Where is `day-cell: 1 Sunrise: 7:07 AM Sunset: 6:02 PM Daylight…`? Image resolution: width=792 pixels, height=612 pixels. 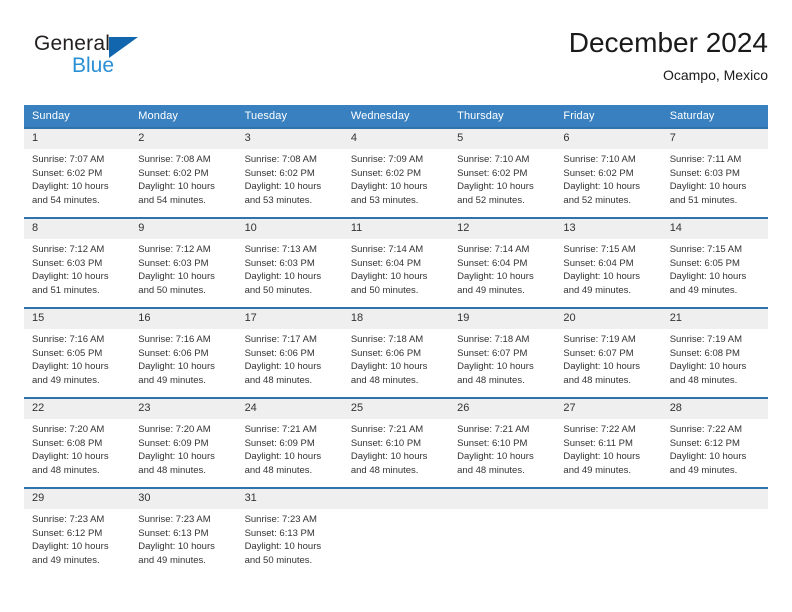 day-cell: 1 Sunrise: 7:07 AM Sunset: 6:02 PM Daylight… is located at coordinates (77, 172).